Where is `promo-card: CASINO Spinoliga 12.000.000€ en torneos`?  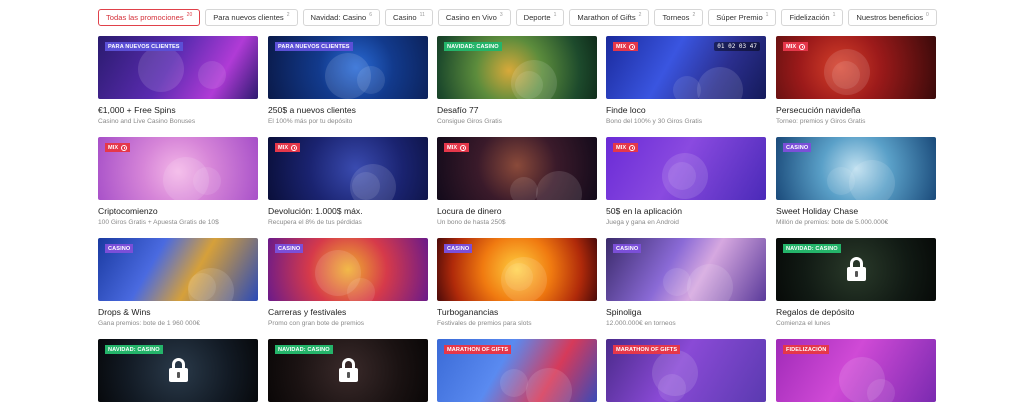
promo-card: CASINO Spinoliga 12.000.000€ en torneos is located at coordinates (686, 282).